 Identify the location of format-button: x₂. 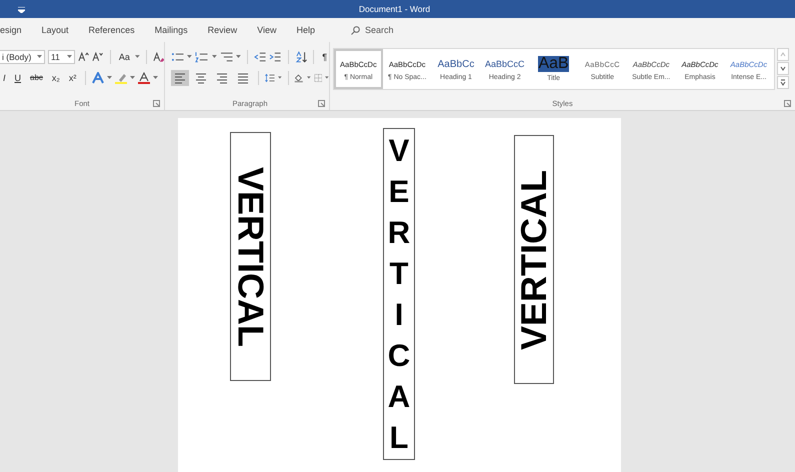
(55, 77).